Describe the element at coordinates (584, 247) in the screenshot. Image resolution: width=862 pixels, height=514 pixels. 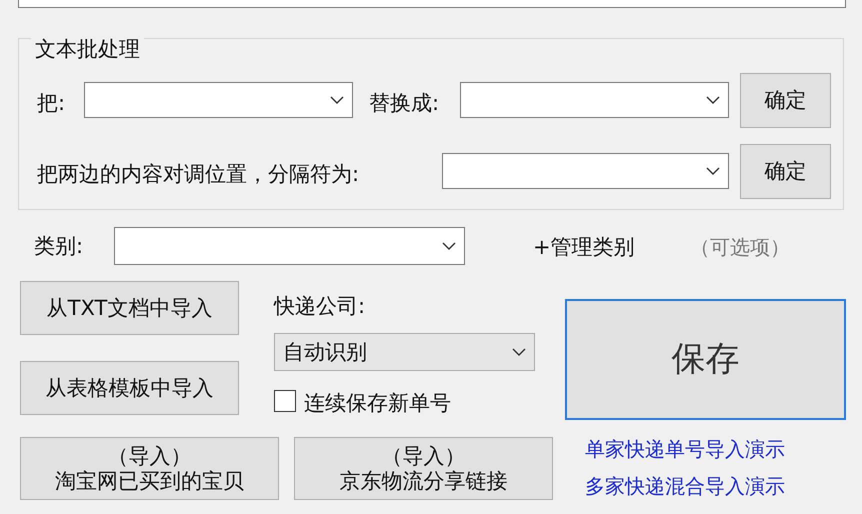
I see `manage-category-link: +管理类别` at that location.